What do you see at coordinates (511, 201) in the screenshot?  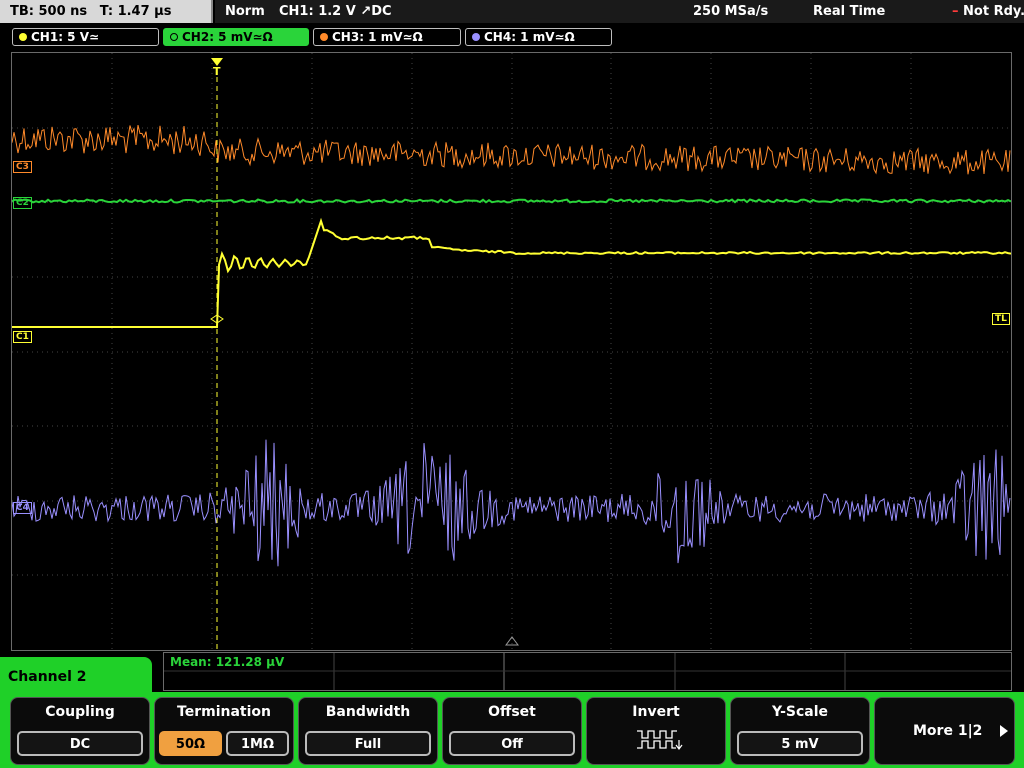 I see `ch2-trace` at bounding box center [511, 201].